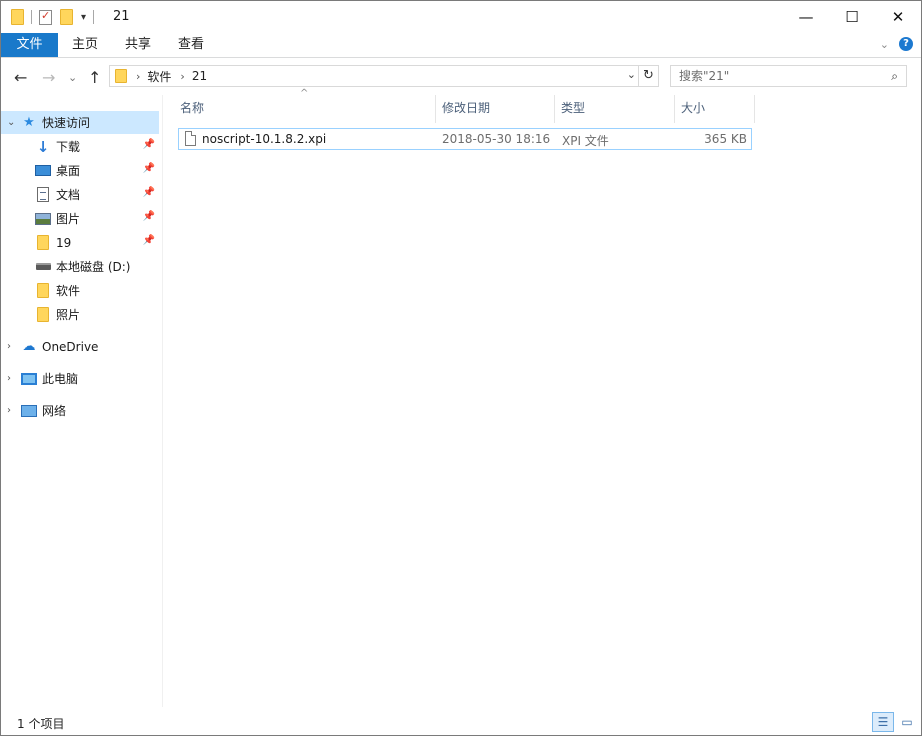  I want to click on nav-label: 图片, so click(68, 219).